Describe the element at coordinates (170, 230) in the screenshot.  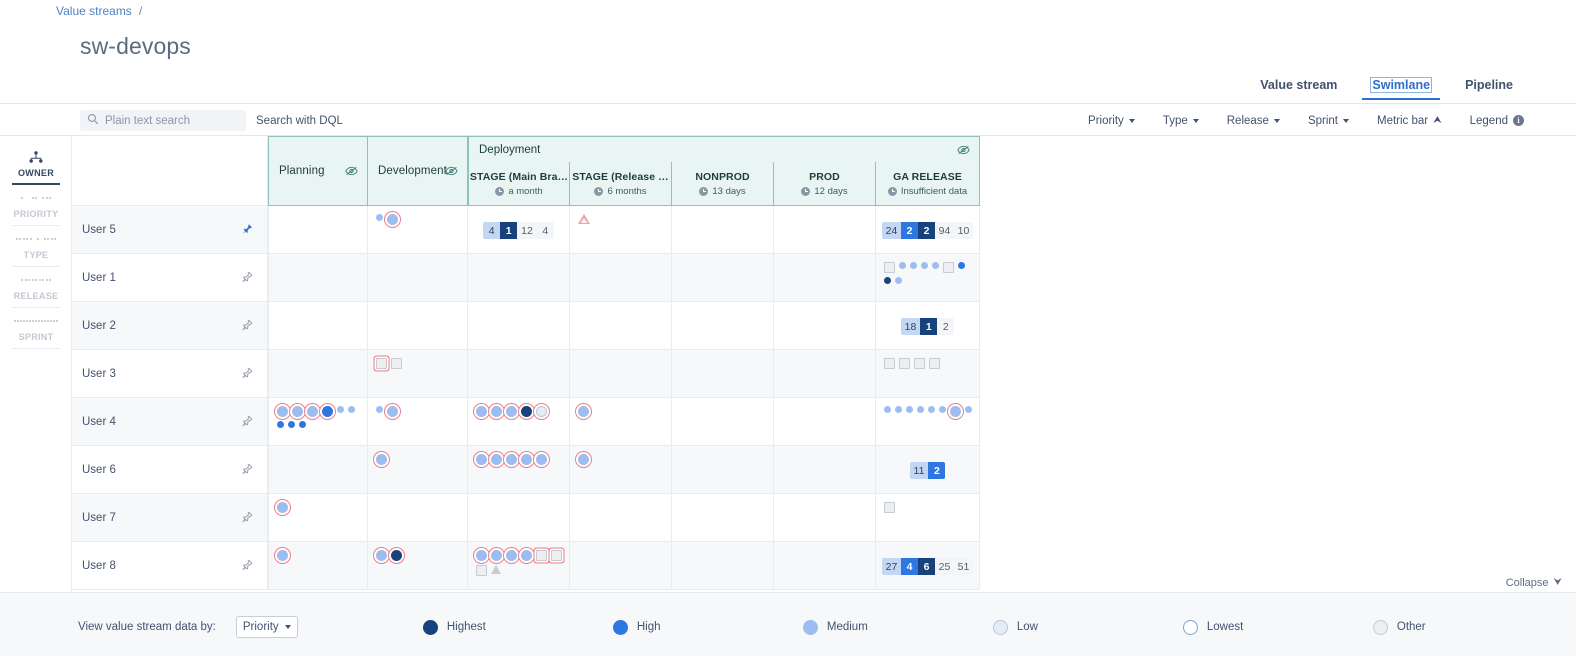
I see `owner-cell: User 5` at that location.